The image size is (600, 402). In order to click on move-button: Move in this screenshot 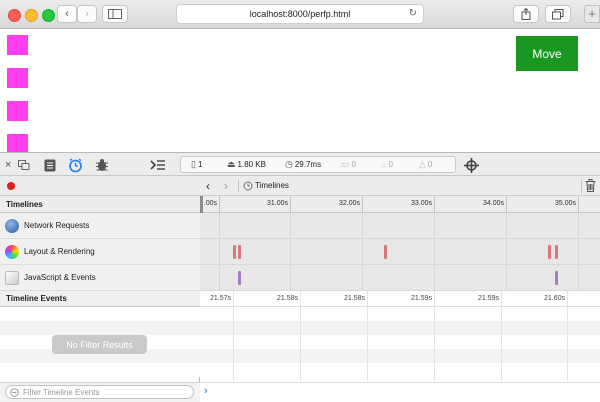, I will do `click(547, 53)`.